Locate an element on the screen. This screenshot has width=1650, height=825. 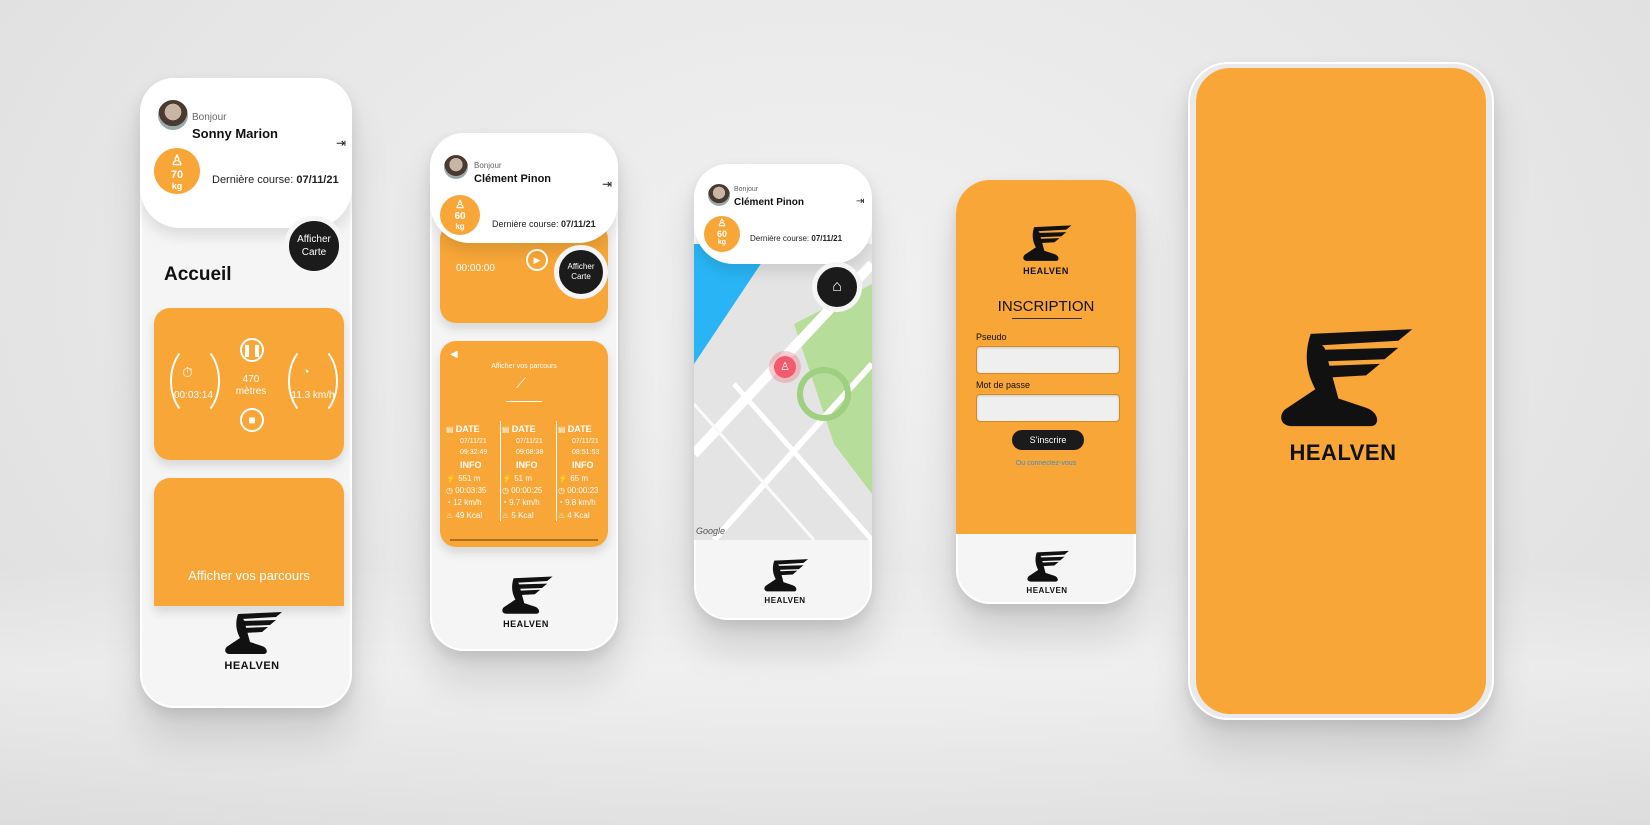
play-button: ▶ is located at coordinates (537, 260).